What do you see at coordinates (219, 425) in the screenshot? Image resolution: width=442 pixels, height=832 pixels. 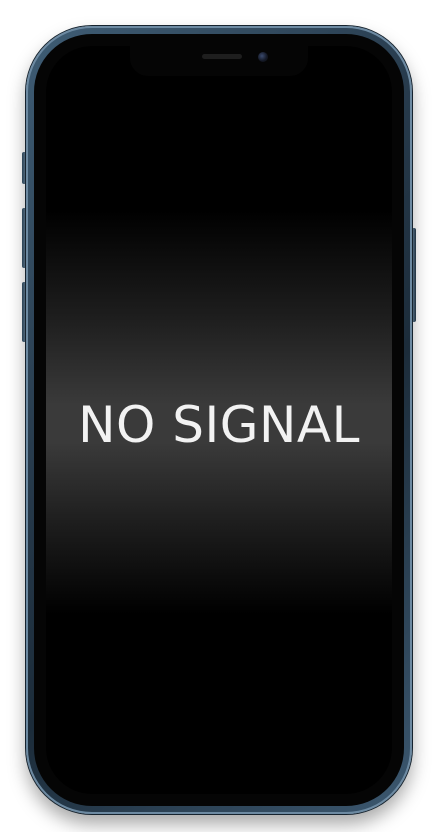 I see `no-signal-message: NO SIGNAL` at bounding box center [219, 425].